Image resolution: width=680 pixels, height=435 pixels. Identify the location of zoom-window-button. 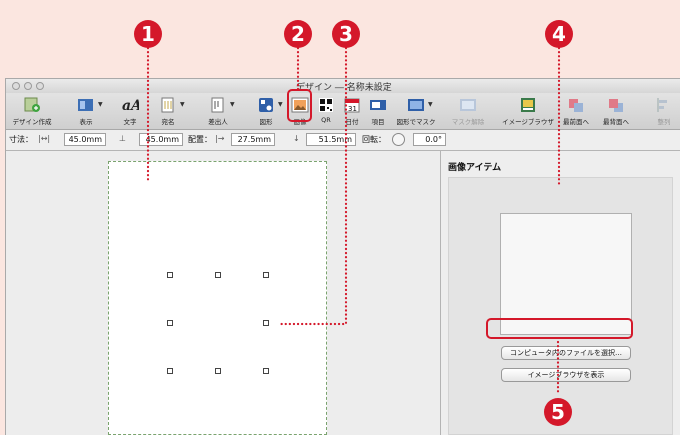
(40, 86).